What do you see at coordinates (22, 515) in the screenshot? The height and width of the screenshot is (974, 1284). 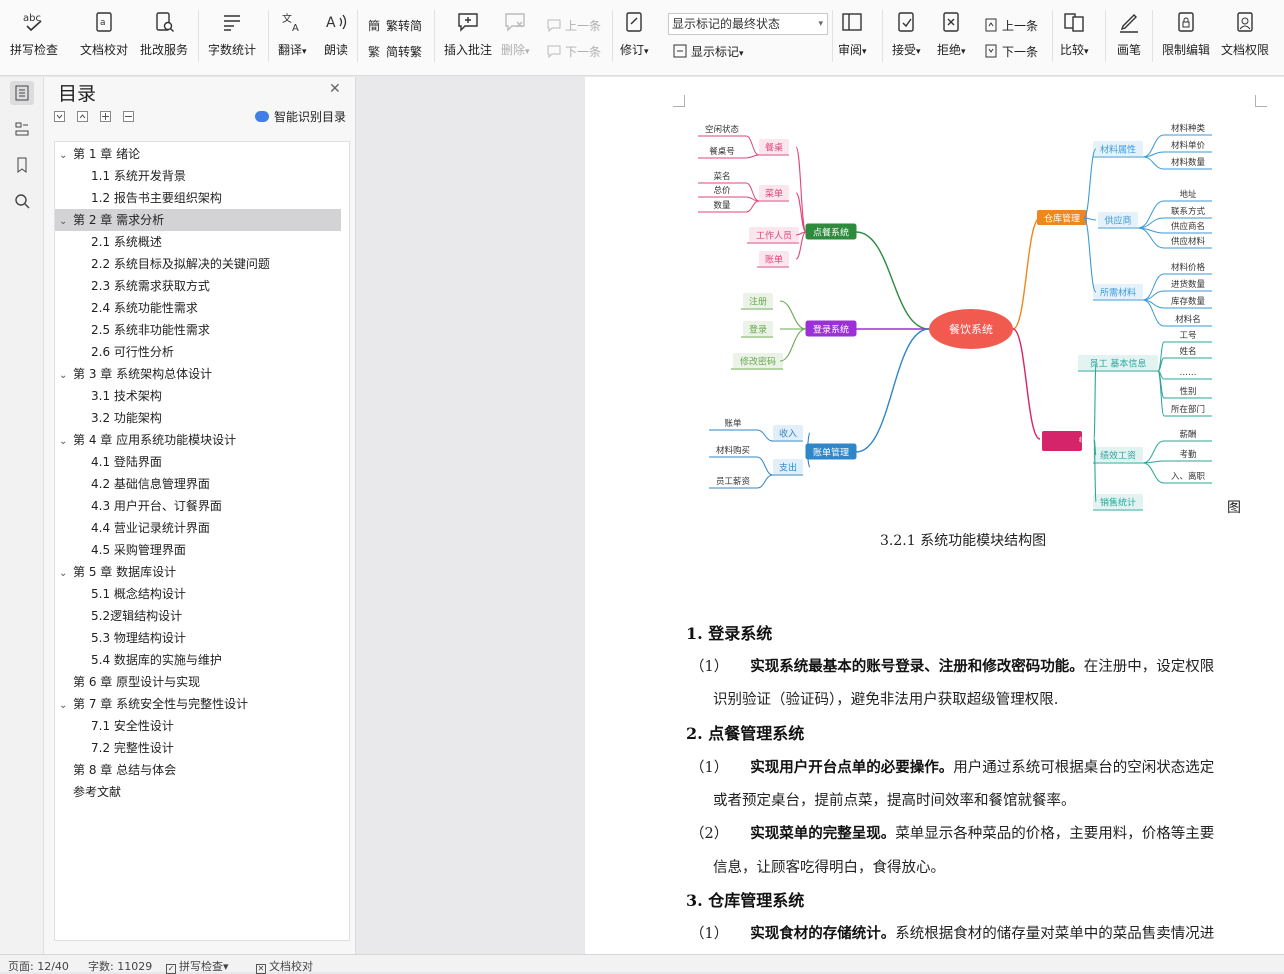 I see `side-icon-bar` at bounding box center [22, 515].